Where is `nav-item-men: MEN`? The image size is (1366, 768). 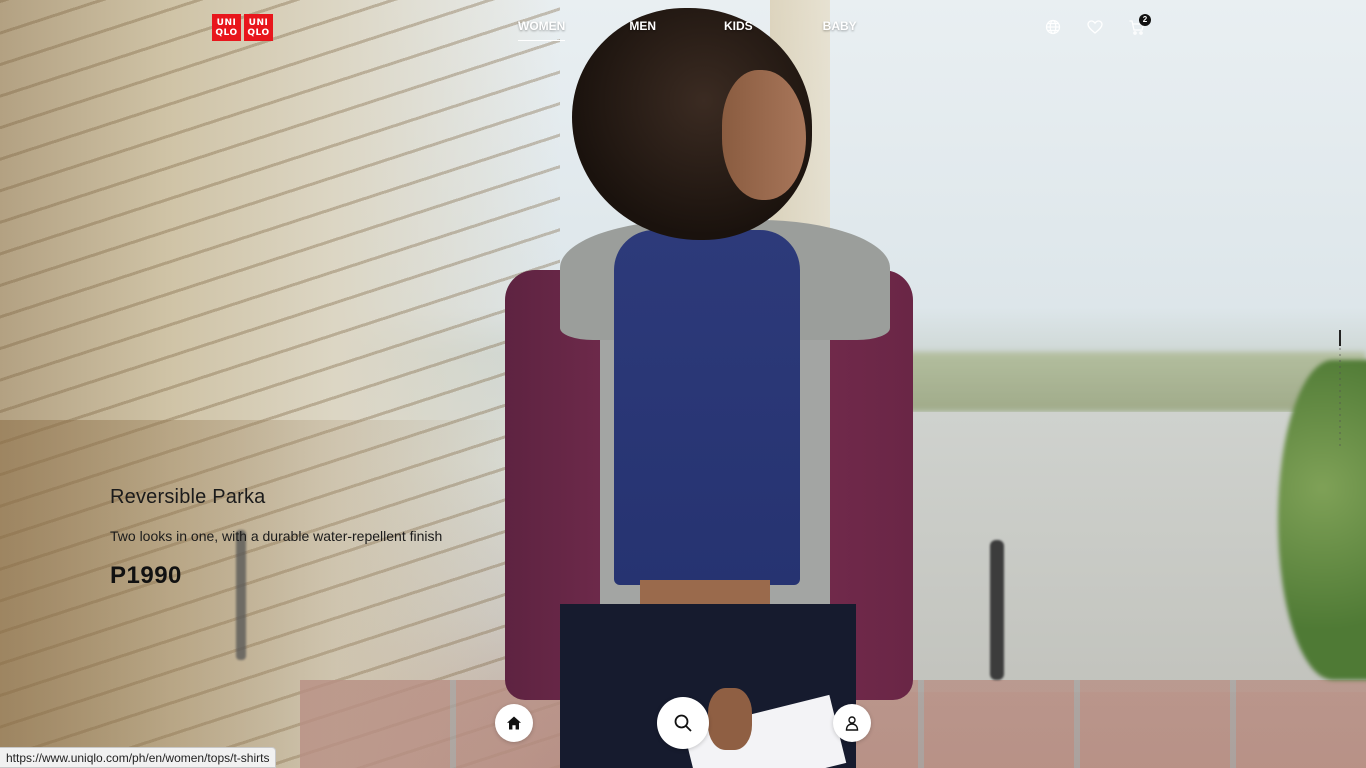 nav-item-men: MEN is located at coordinates (642, 30).